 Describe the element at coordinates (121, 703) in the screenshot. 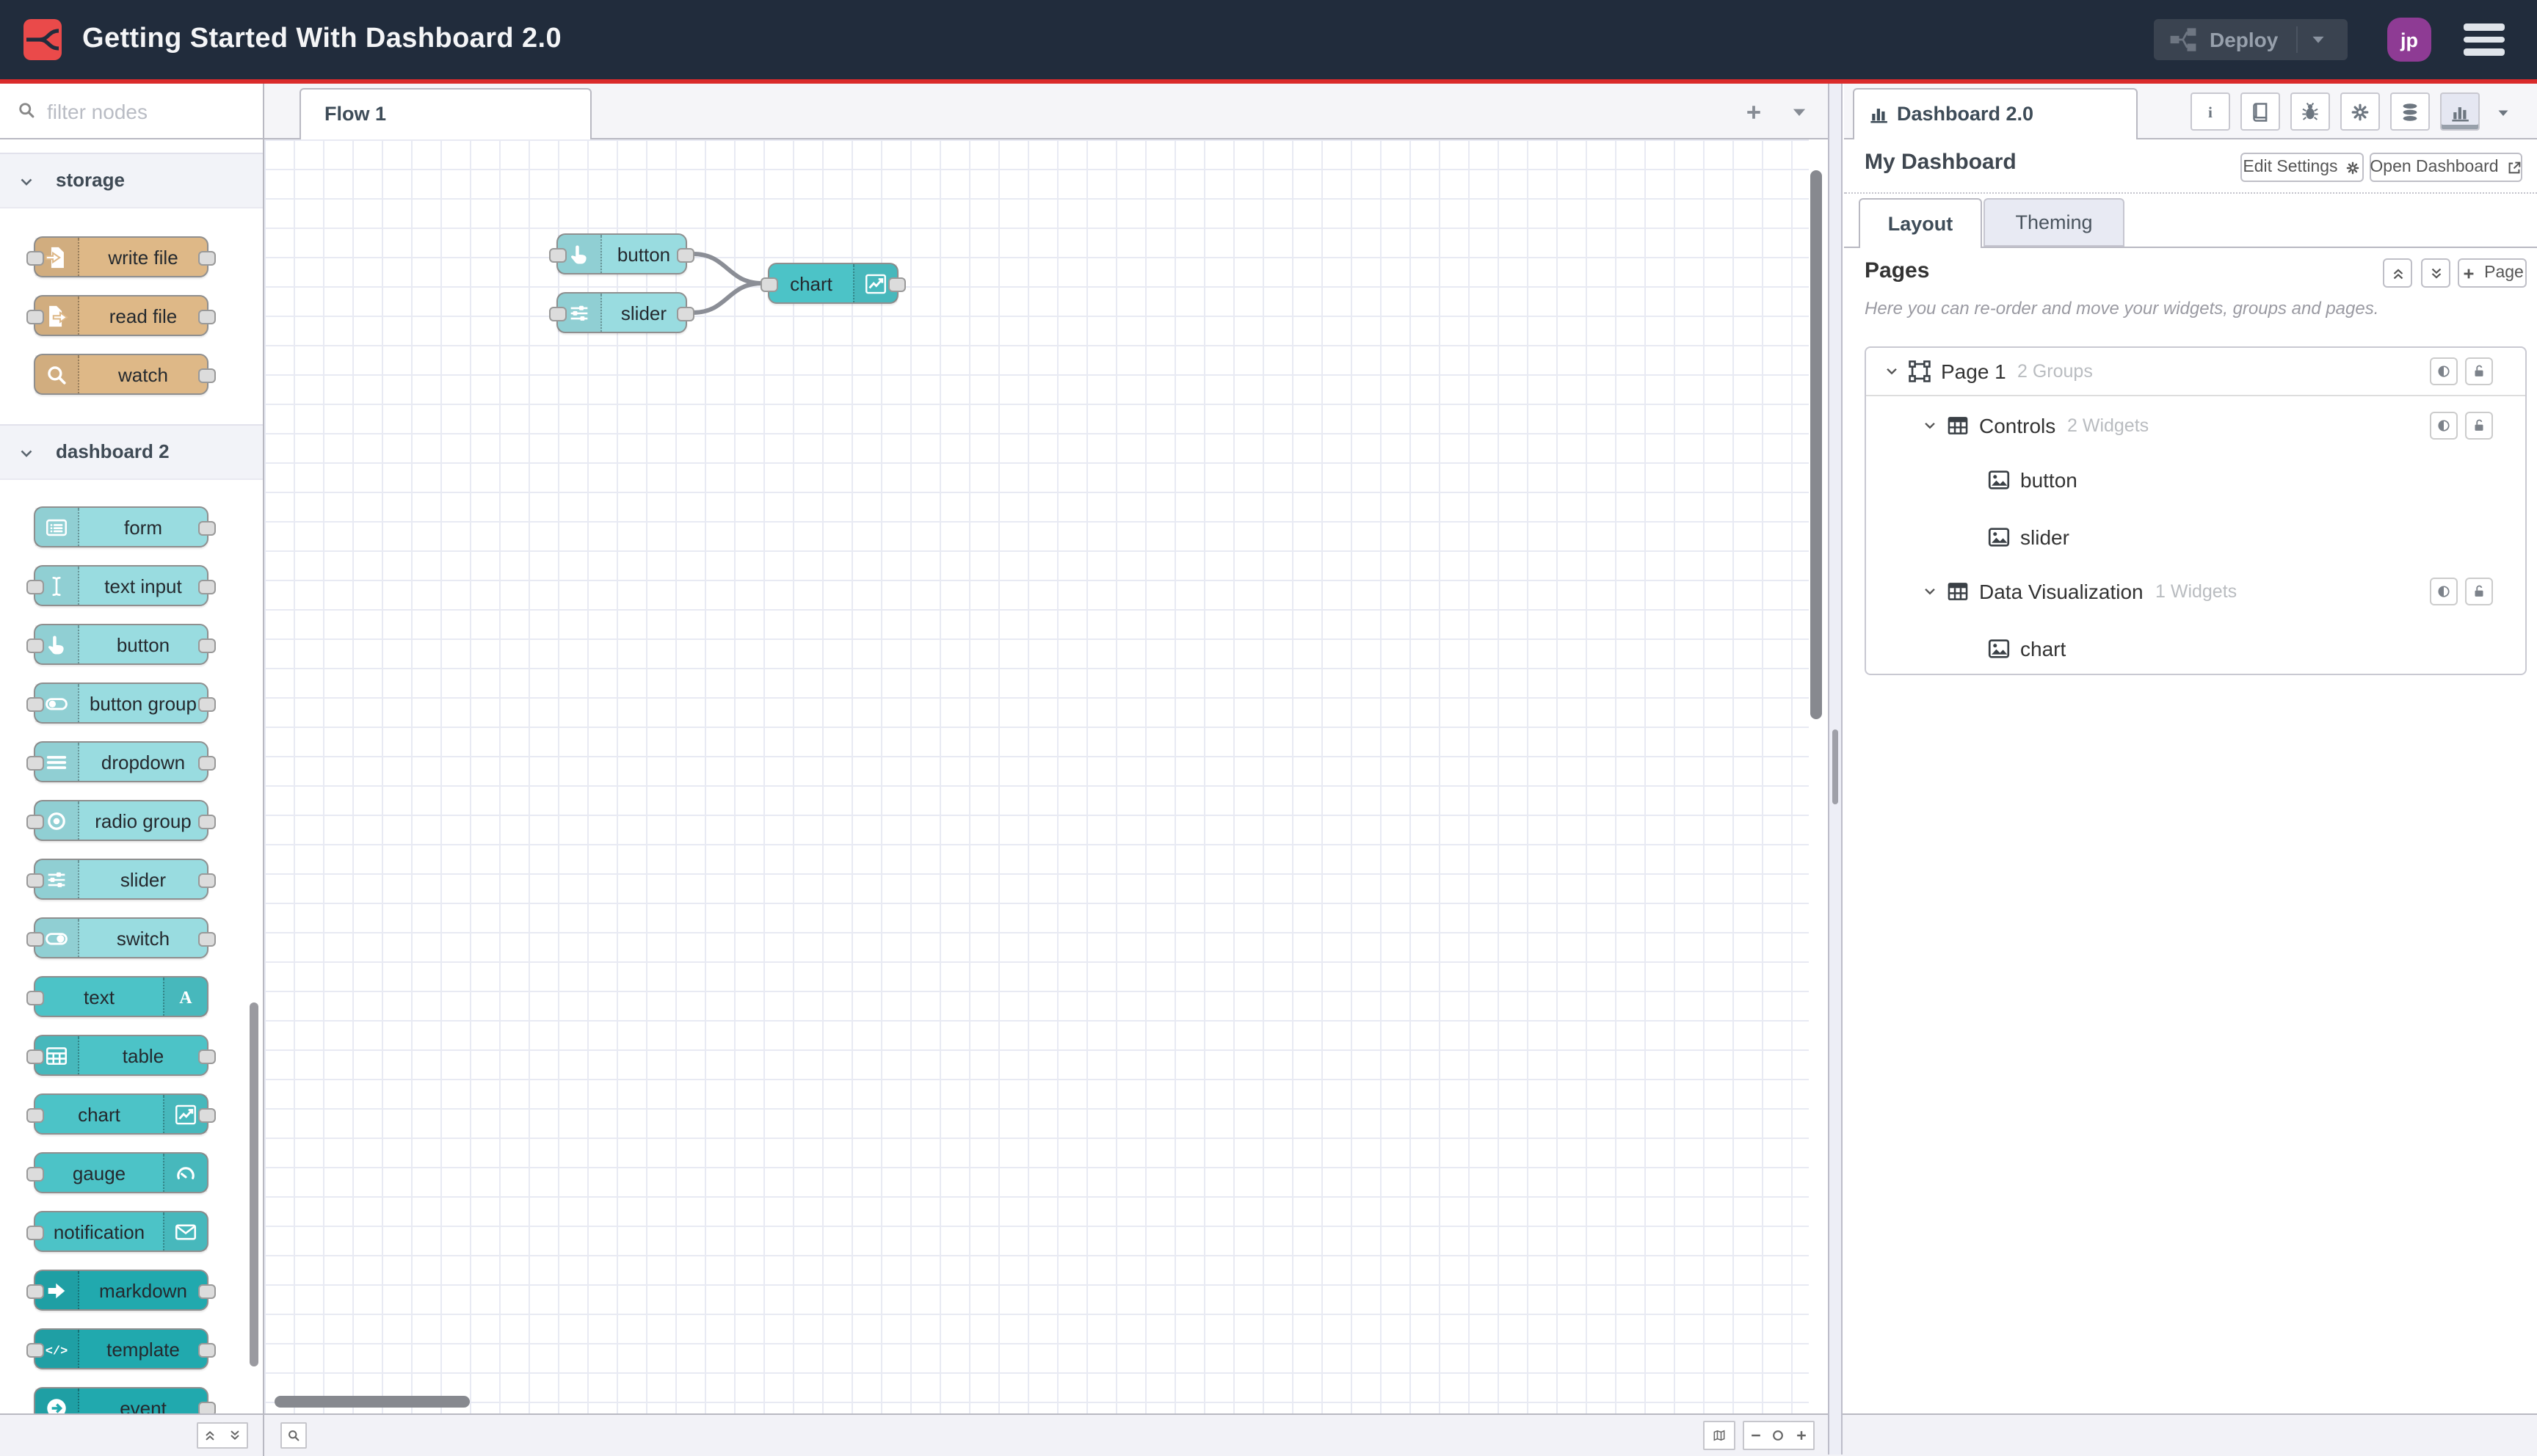

I see `palette-node-button-group: button group` at that location.